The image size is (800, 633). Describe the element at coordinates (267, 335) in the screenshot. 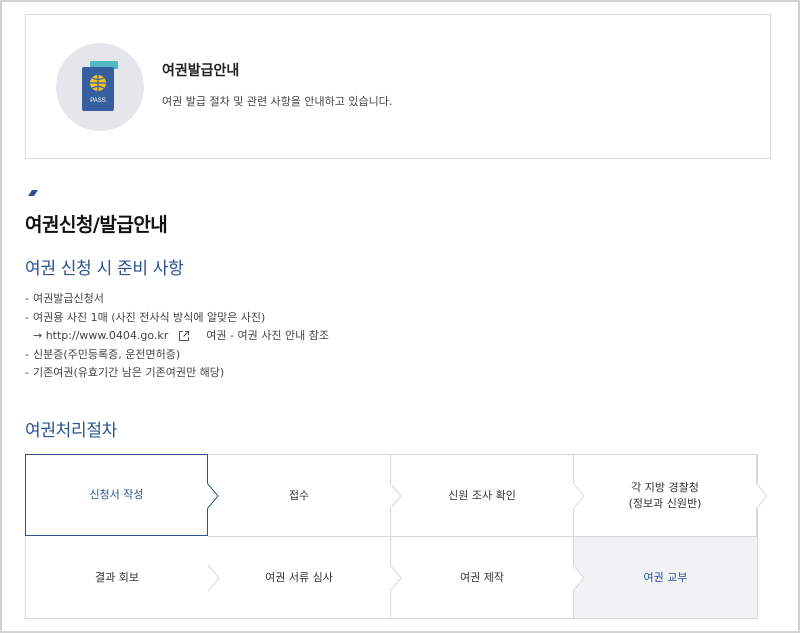

I see `photo-link-note: 여권 - 여권 사진 안내 참조` at that location.